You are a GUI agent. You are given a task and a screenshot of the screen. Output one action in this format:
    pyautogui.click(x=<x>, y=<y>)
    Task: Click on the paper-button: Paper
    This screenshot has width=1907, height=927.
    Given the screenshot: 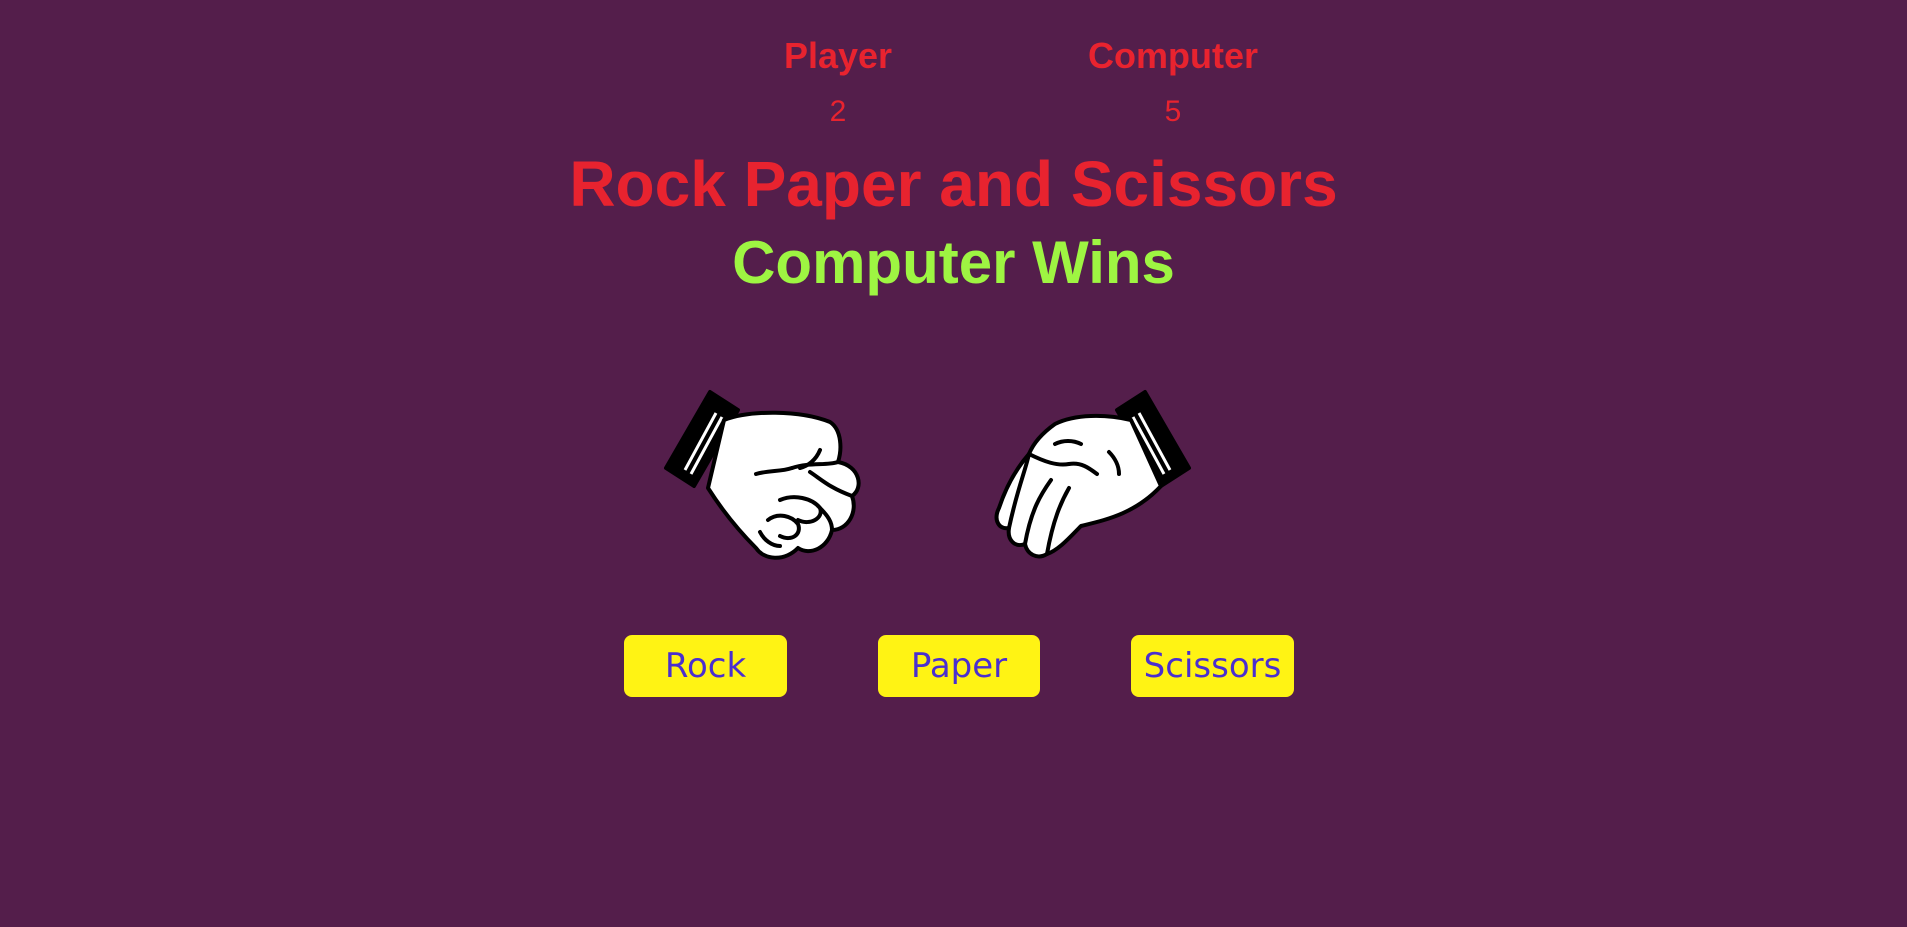 What is the action you would take?
    pyautogui.click(x=959, y=666)
    